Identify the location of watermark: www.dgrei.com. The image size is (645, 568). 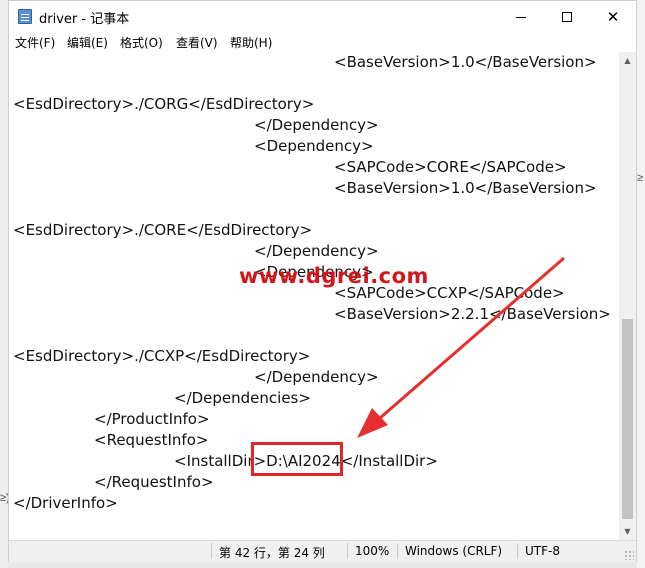
(334, 276).